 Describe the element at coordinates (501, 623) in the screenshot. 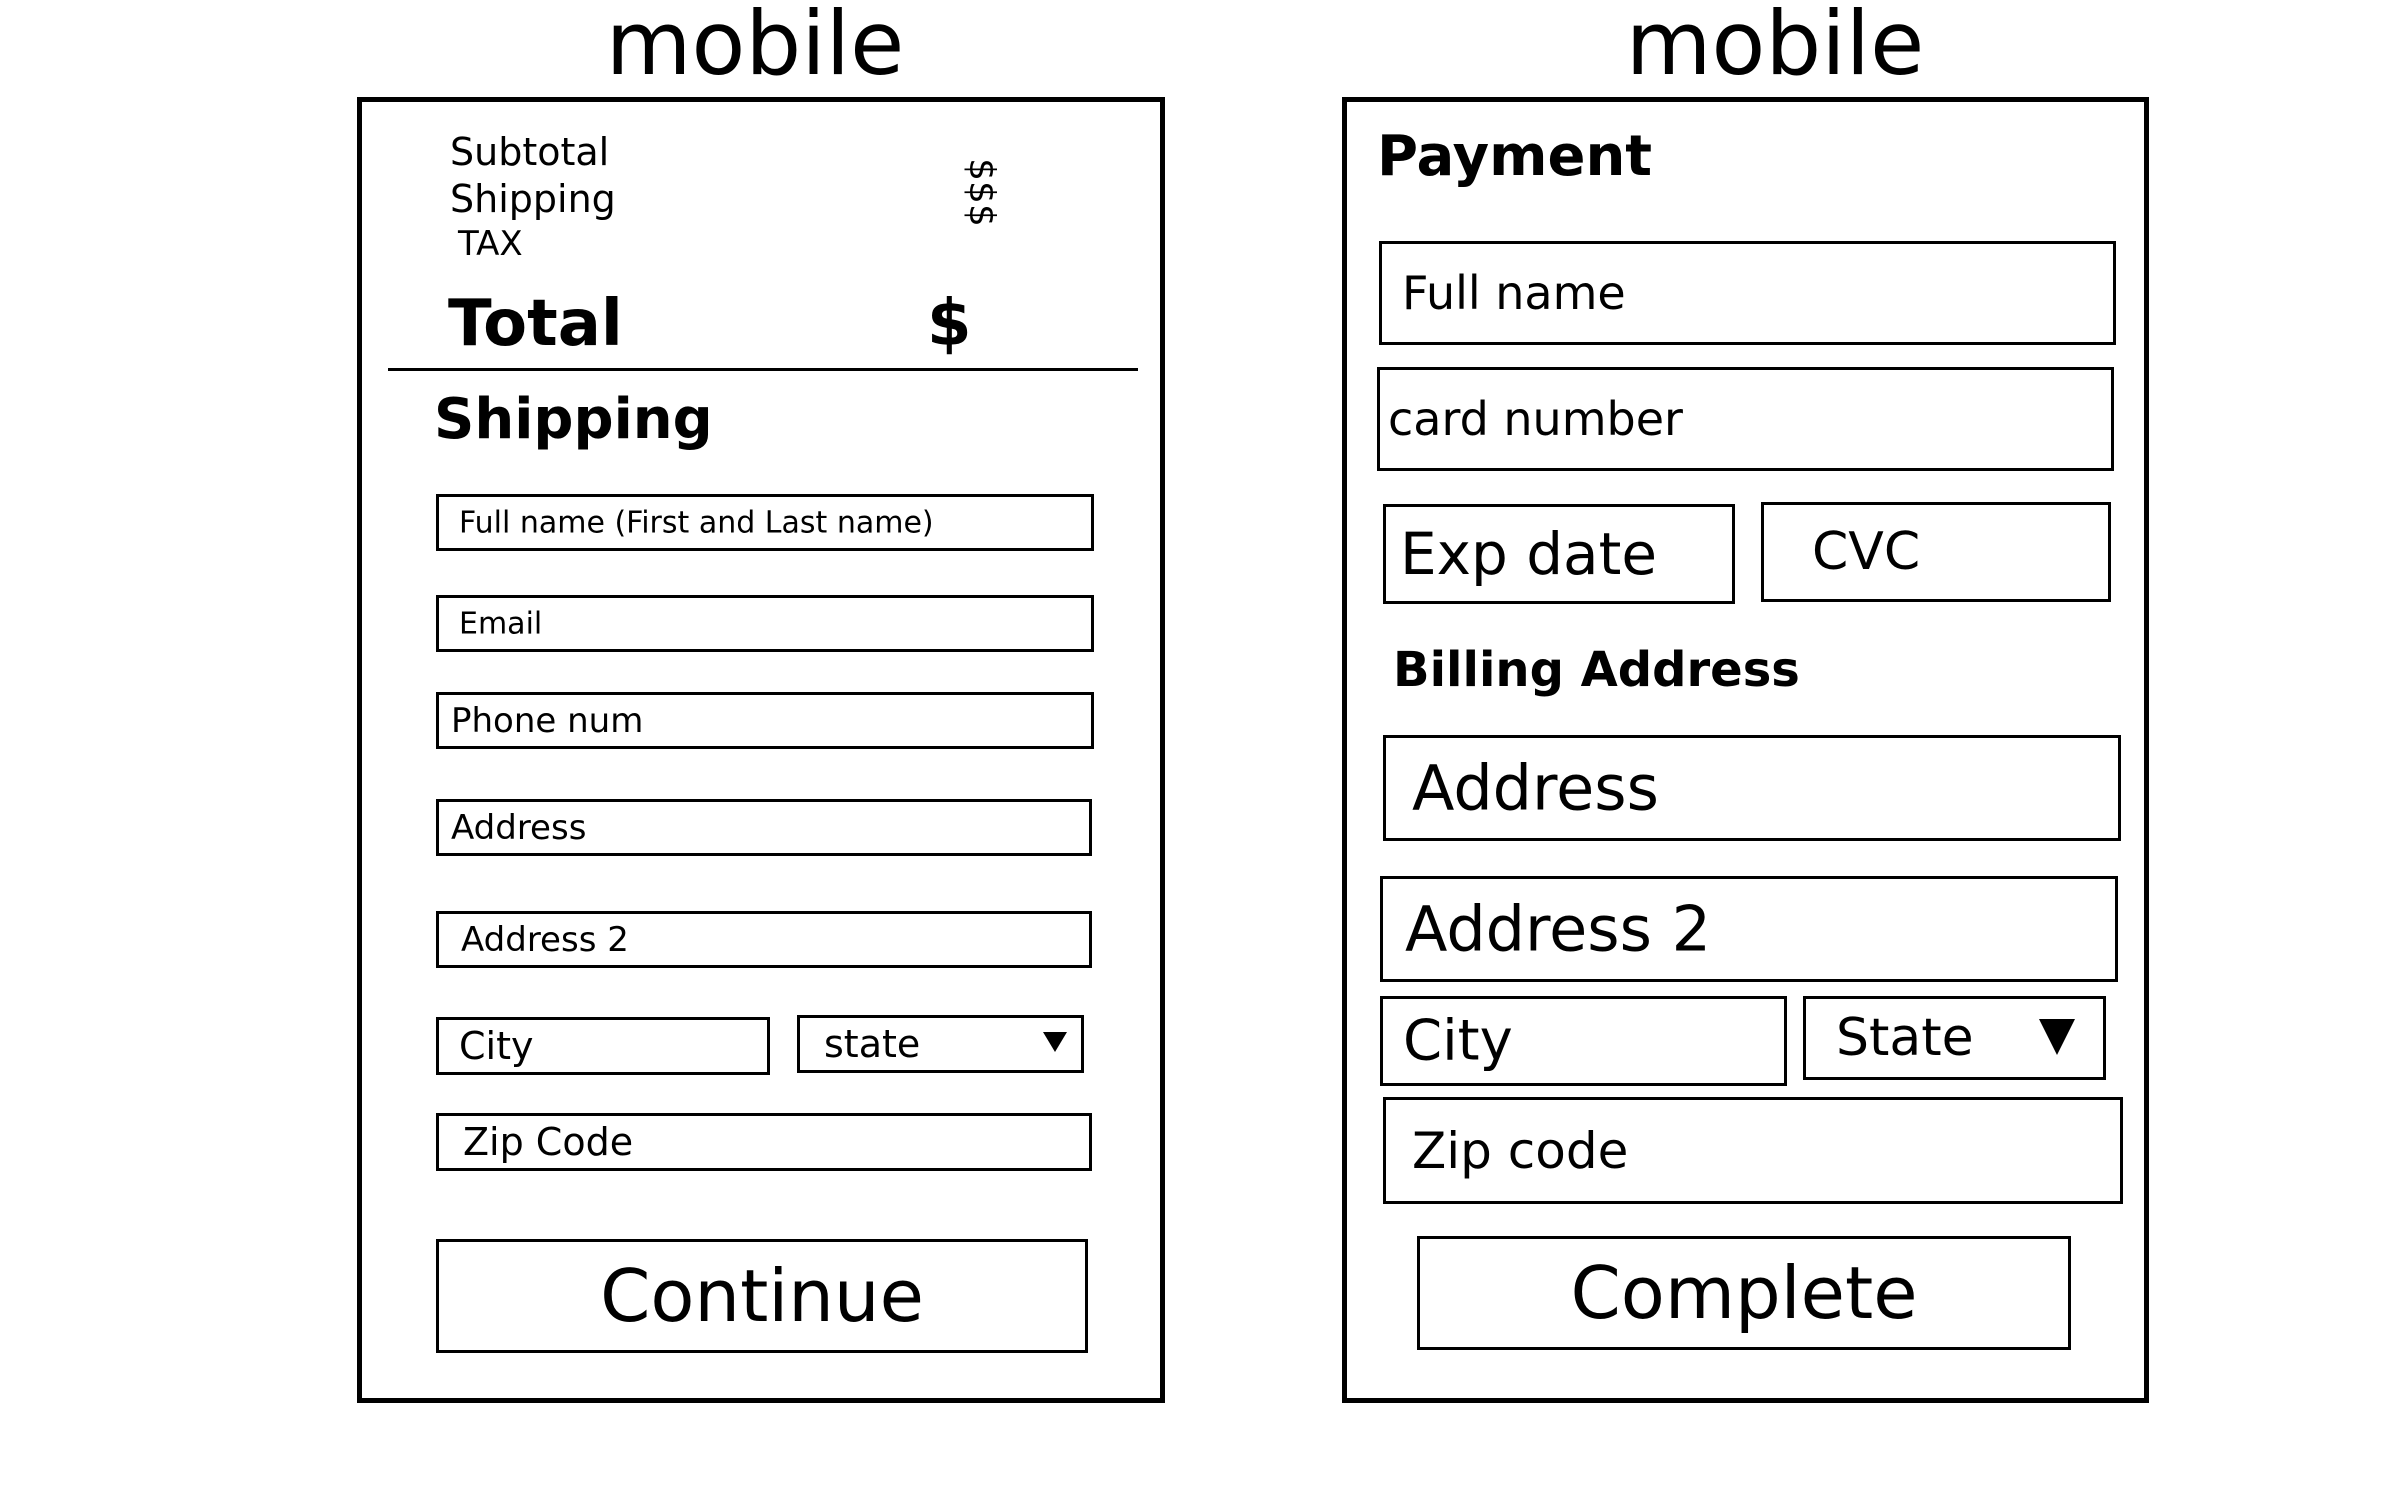

I see `email-placeholder: Email` at that location.